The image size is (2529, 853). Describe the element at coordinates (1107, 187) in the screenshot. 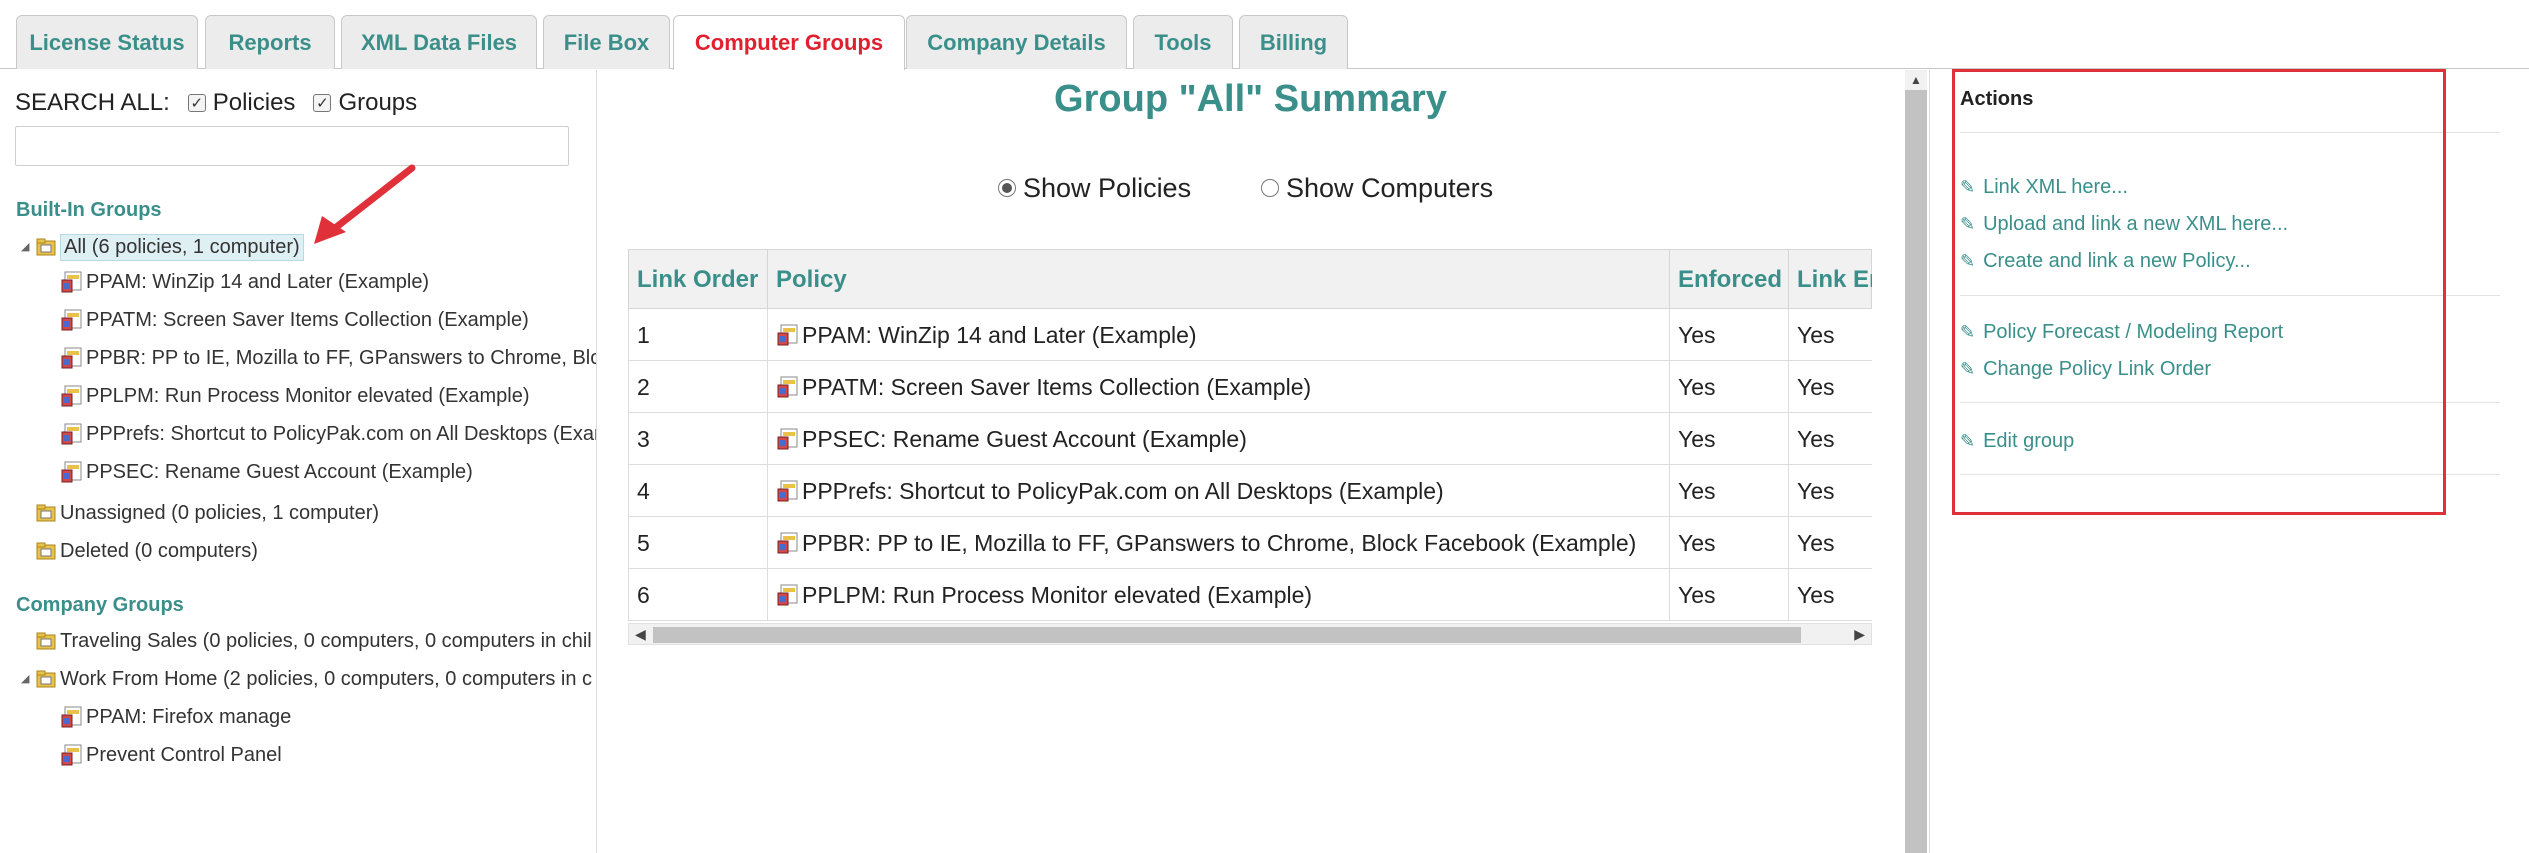

I see `show-policies-label: Show Policies` at that location.